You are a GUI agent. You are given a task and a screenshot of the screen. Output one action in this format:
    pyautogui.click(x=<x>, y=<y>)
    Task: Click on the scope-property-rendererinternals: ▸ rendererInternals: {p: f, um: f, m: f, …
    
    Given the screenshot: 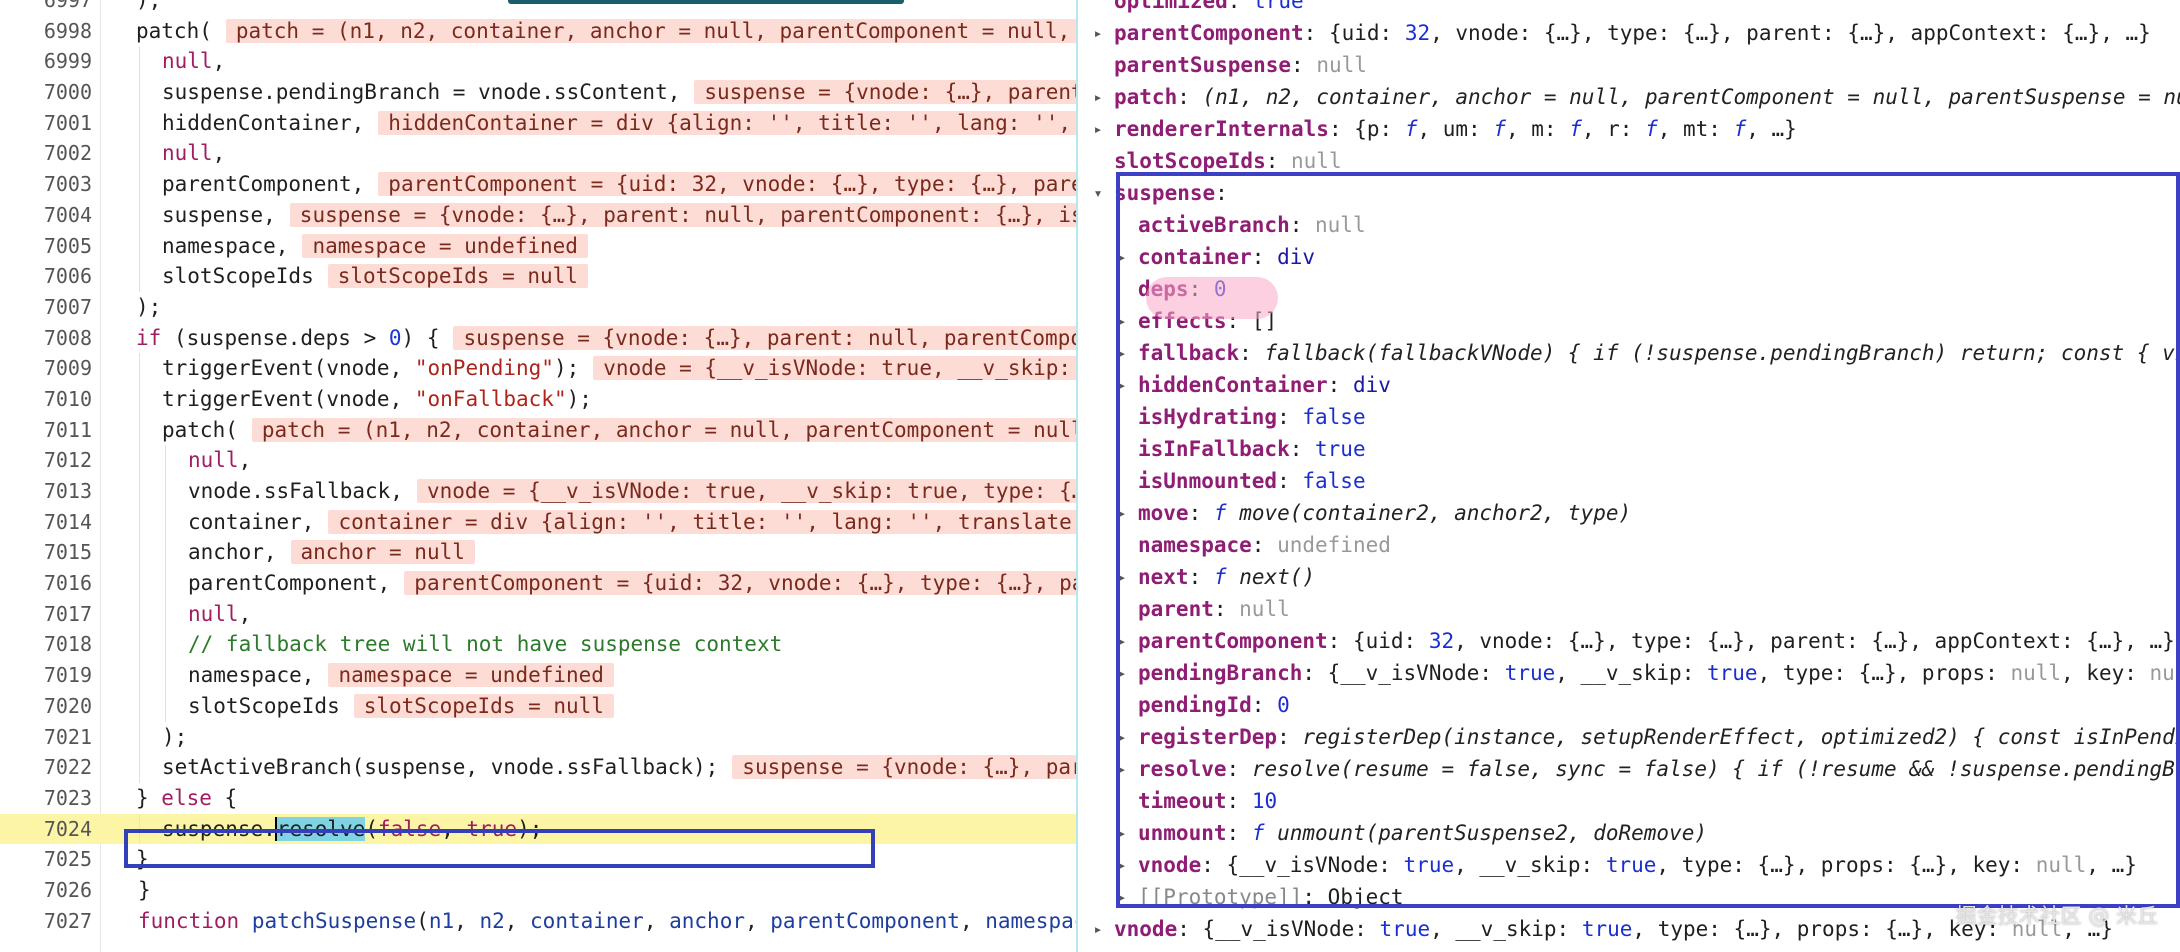 What is the action you would take?
    pyautogui.click(x=1629, y=129)
    